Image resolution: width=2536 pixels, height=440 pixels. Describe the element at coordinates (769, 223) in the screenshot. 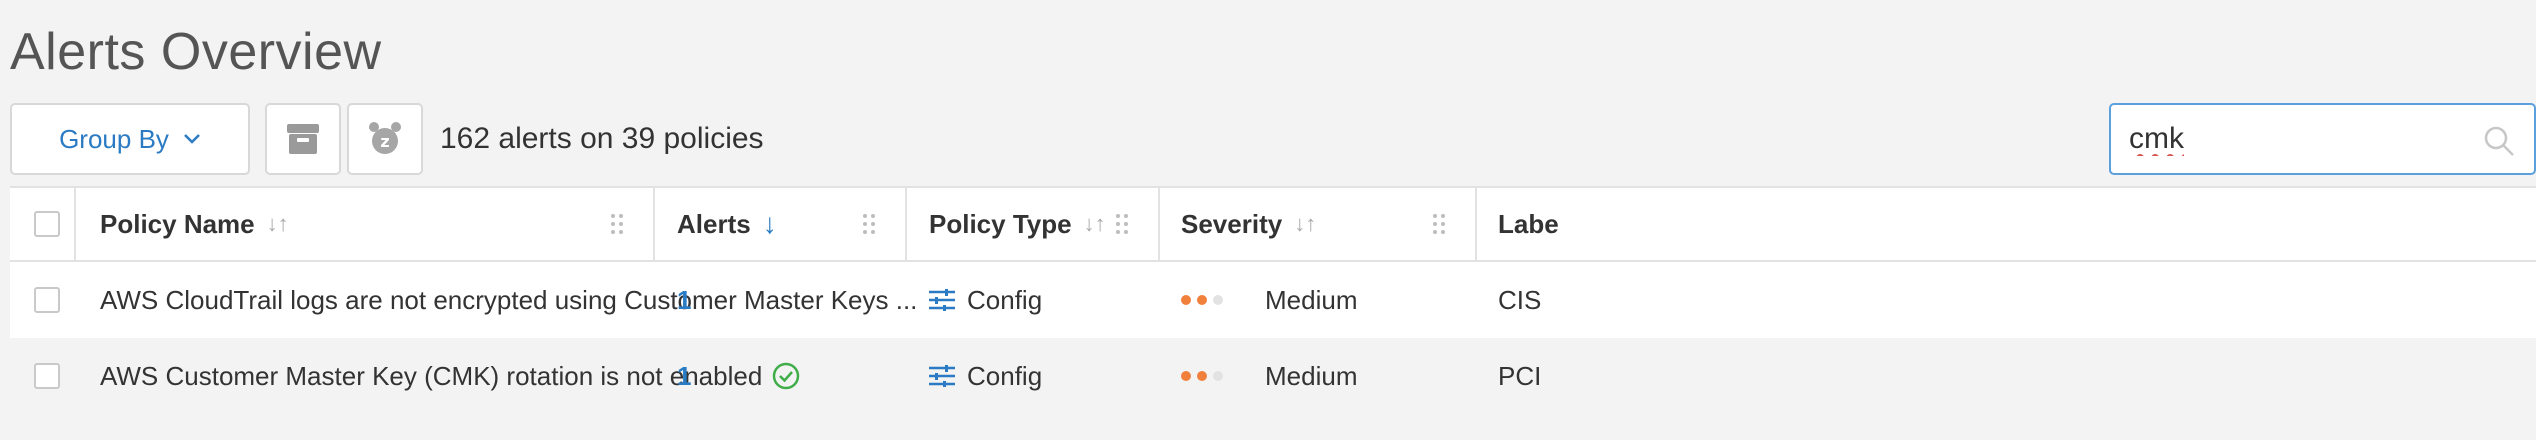

I see `sort-descending-icon: ↓` at that location.